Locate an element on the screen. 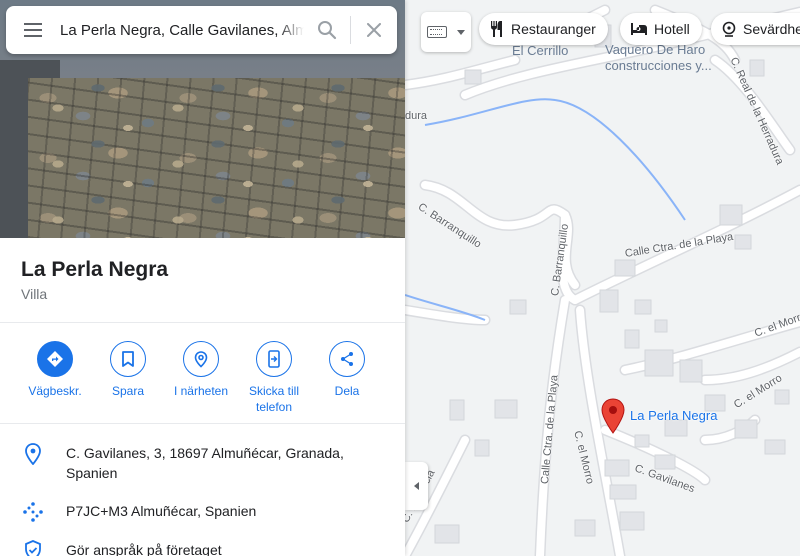 This screenshot has height=556, width=800. claim-business-text: Gör anspråk på företaget is located at coordinates (144, 549).